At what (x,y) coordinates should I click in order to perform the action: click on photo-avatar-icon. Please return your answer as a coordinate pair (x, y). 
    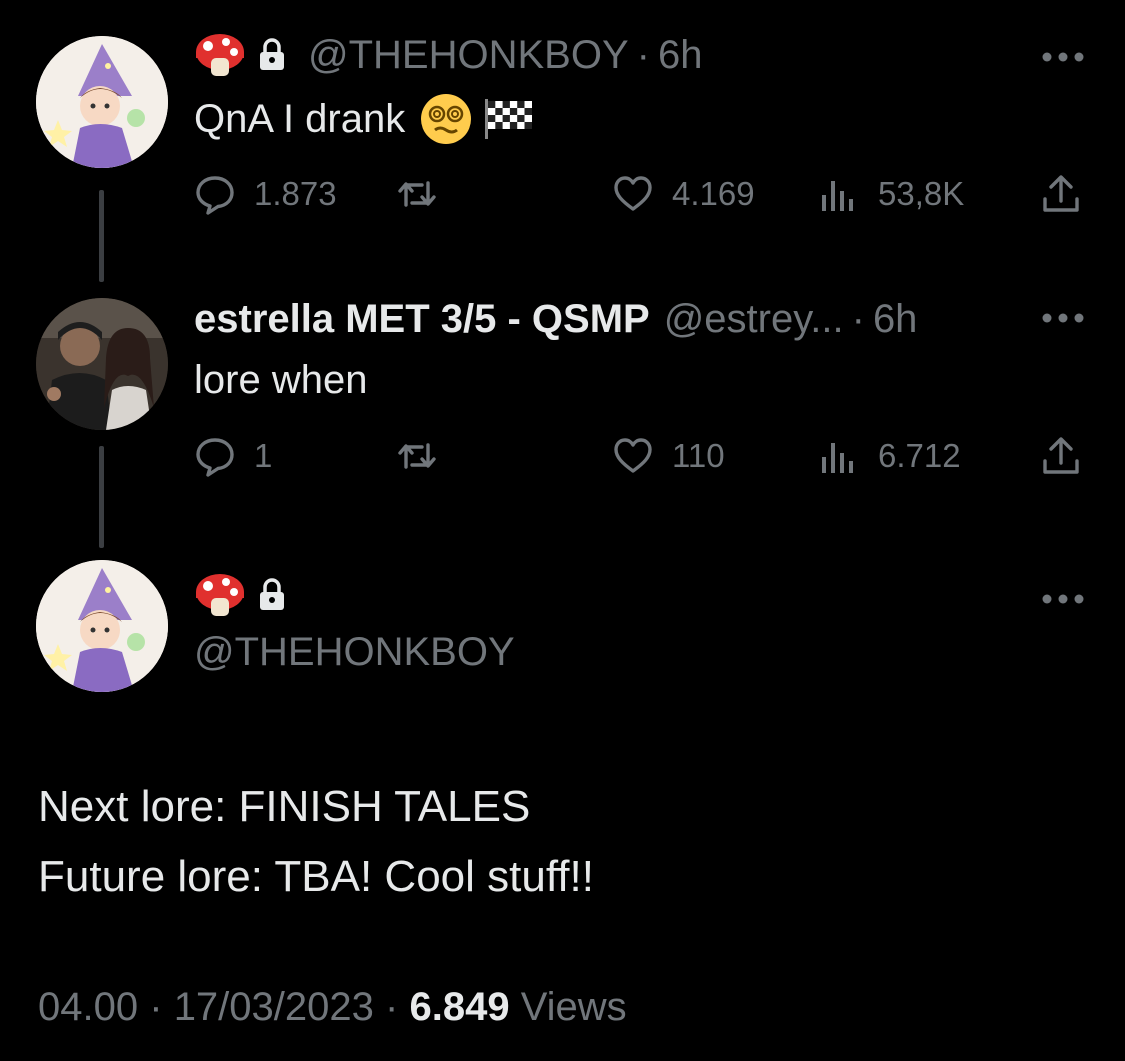
    Looking at the image, I should click on (102, 364).